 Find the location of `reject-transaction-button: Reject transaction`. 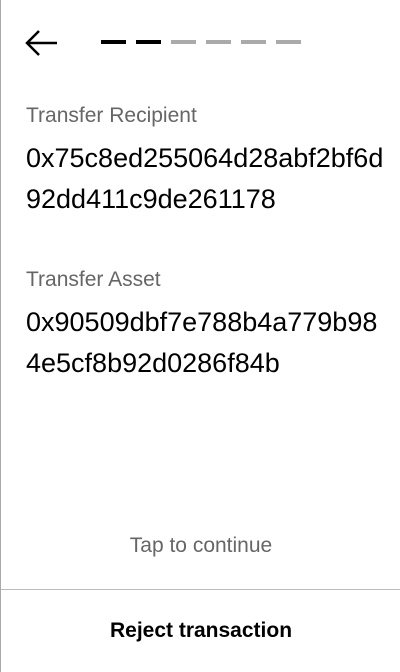

reject-transaction-button: Reject transaction is located at coordinates (200, 631).